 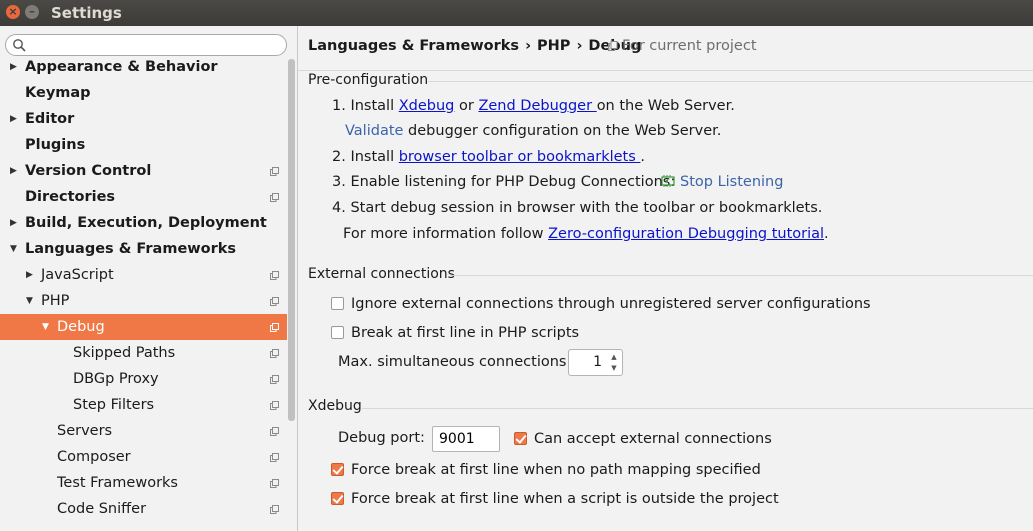 I want to click on tree-item: ▶ Build, Execution, Deployment, so click(x=143, y=223).